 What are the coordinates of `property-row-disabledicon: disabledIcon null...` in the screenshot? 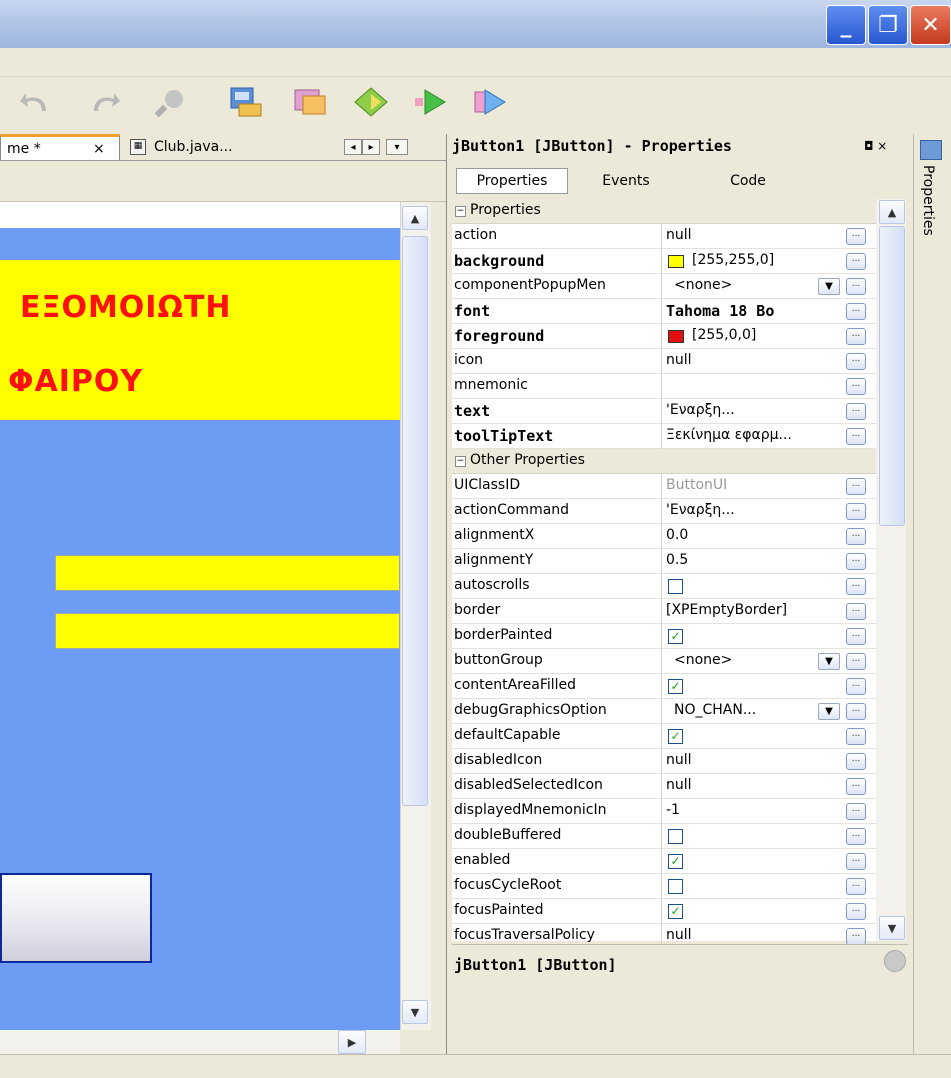 It's located at (664, 761).